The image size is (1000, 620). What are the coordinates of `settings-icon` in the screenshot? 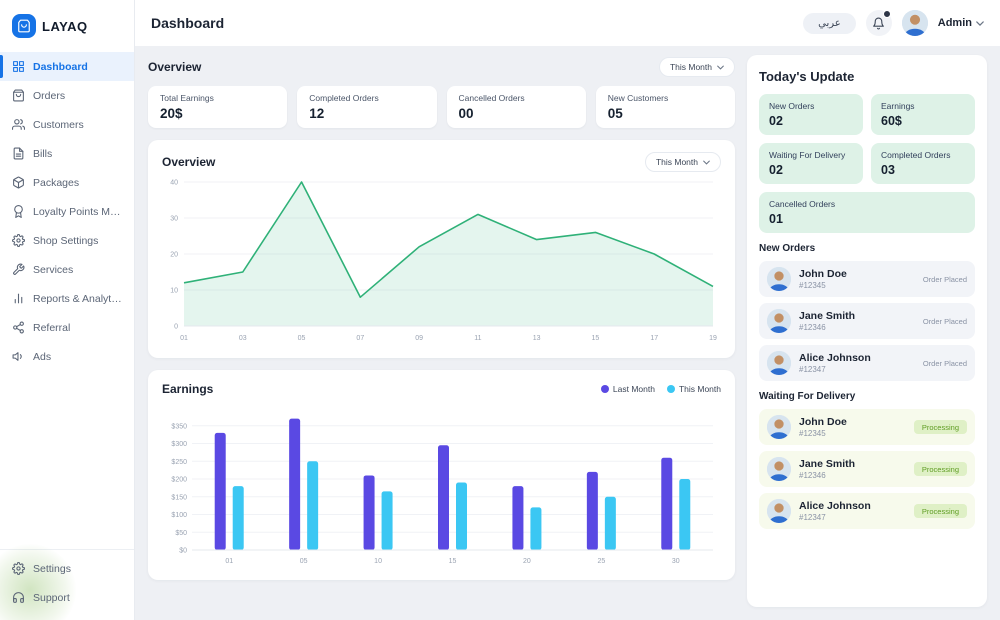 It's located at (18, 568).